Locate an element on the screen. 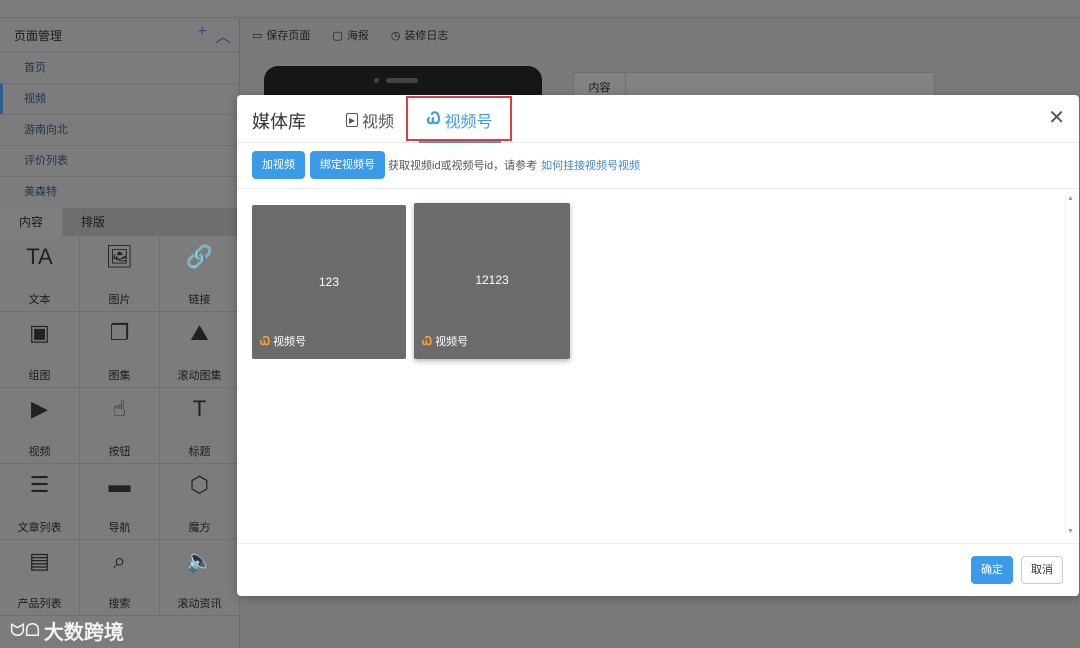 Image resolution: width=1080 pixels, height=648 pixels. component-search: ⌕ 搜索 is located at coordinates (120, 578).